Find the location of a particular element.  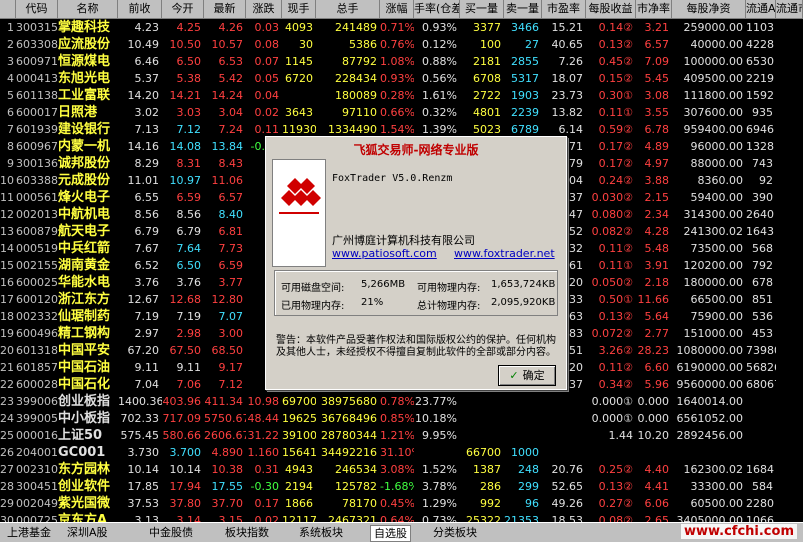

cell-value: 1.160 is located at coordinates (263, 452).